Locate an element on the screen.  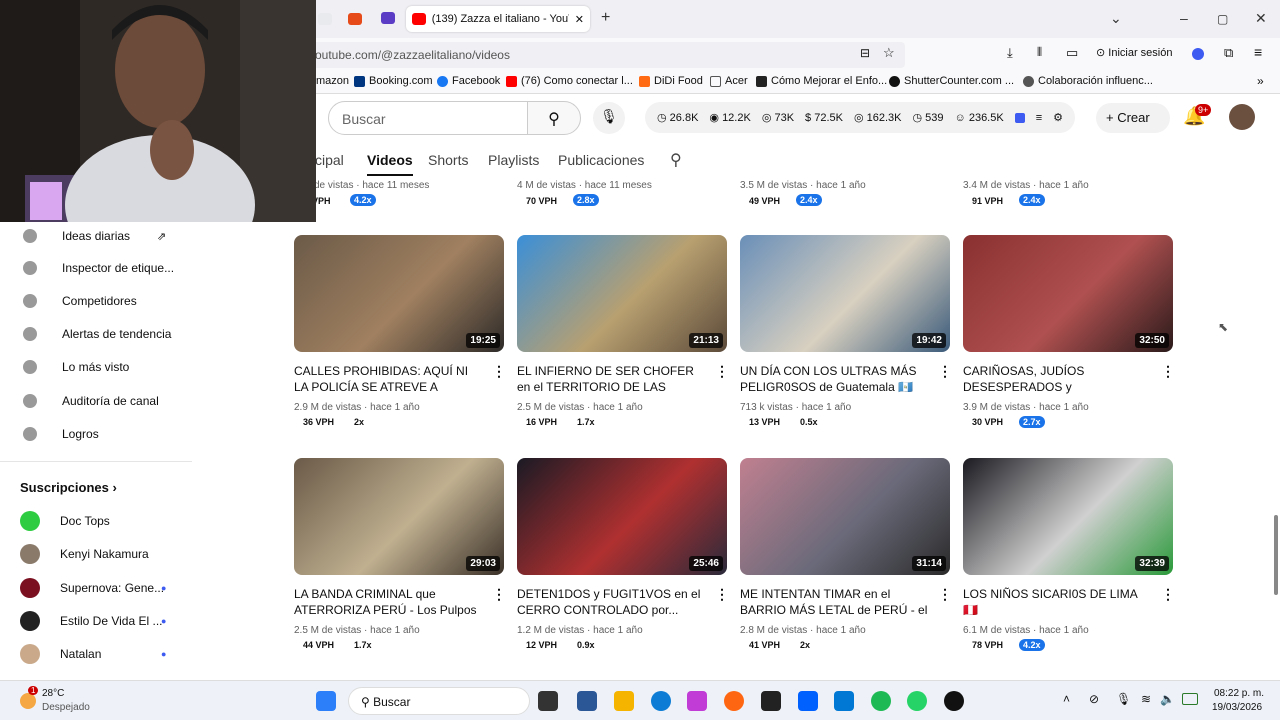
video-thumbnail: 32:39 is located at coordinates (1068, 516).